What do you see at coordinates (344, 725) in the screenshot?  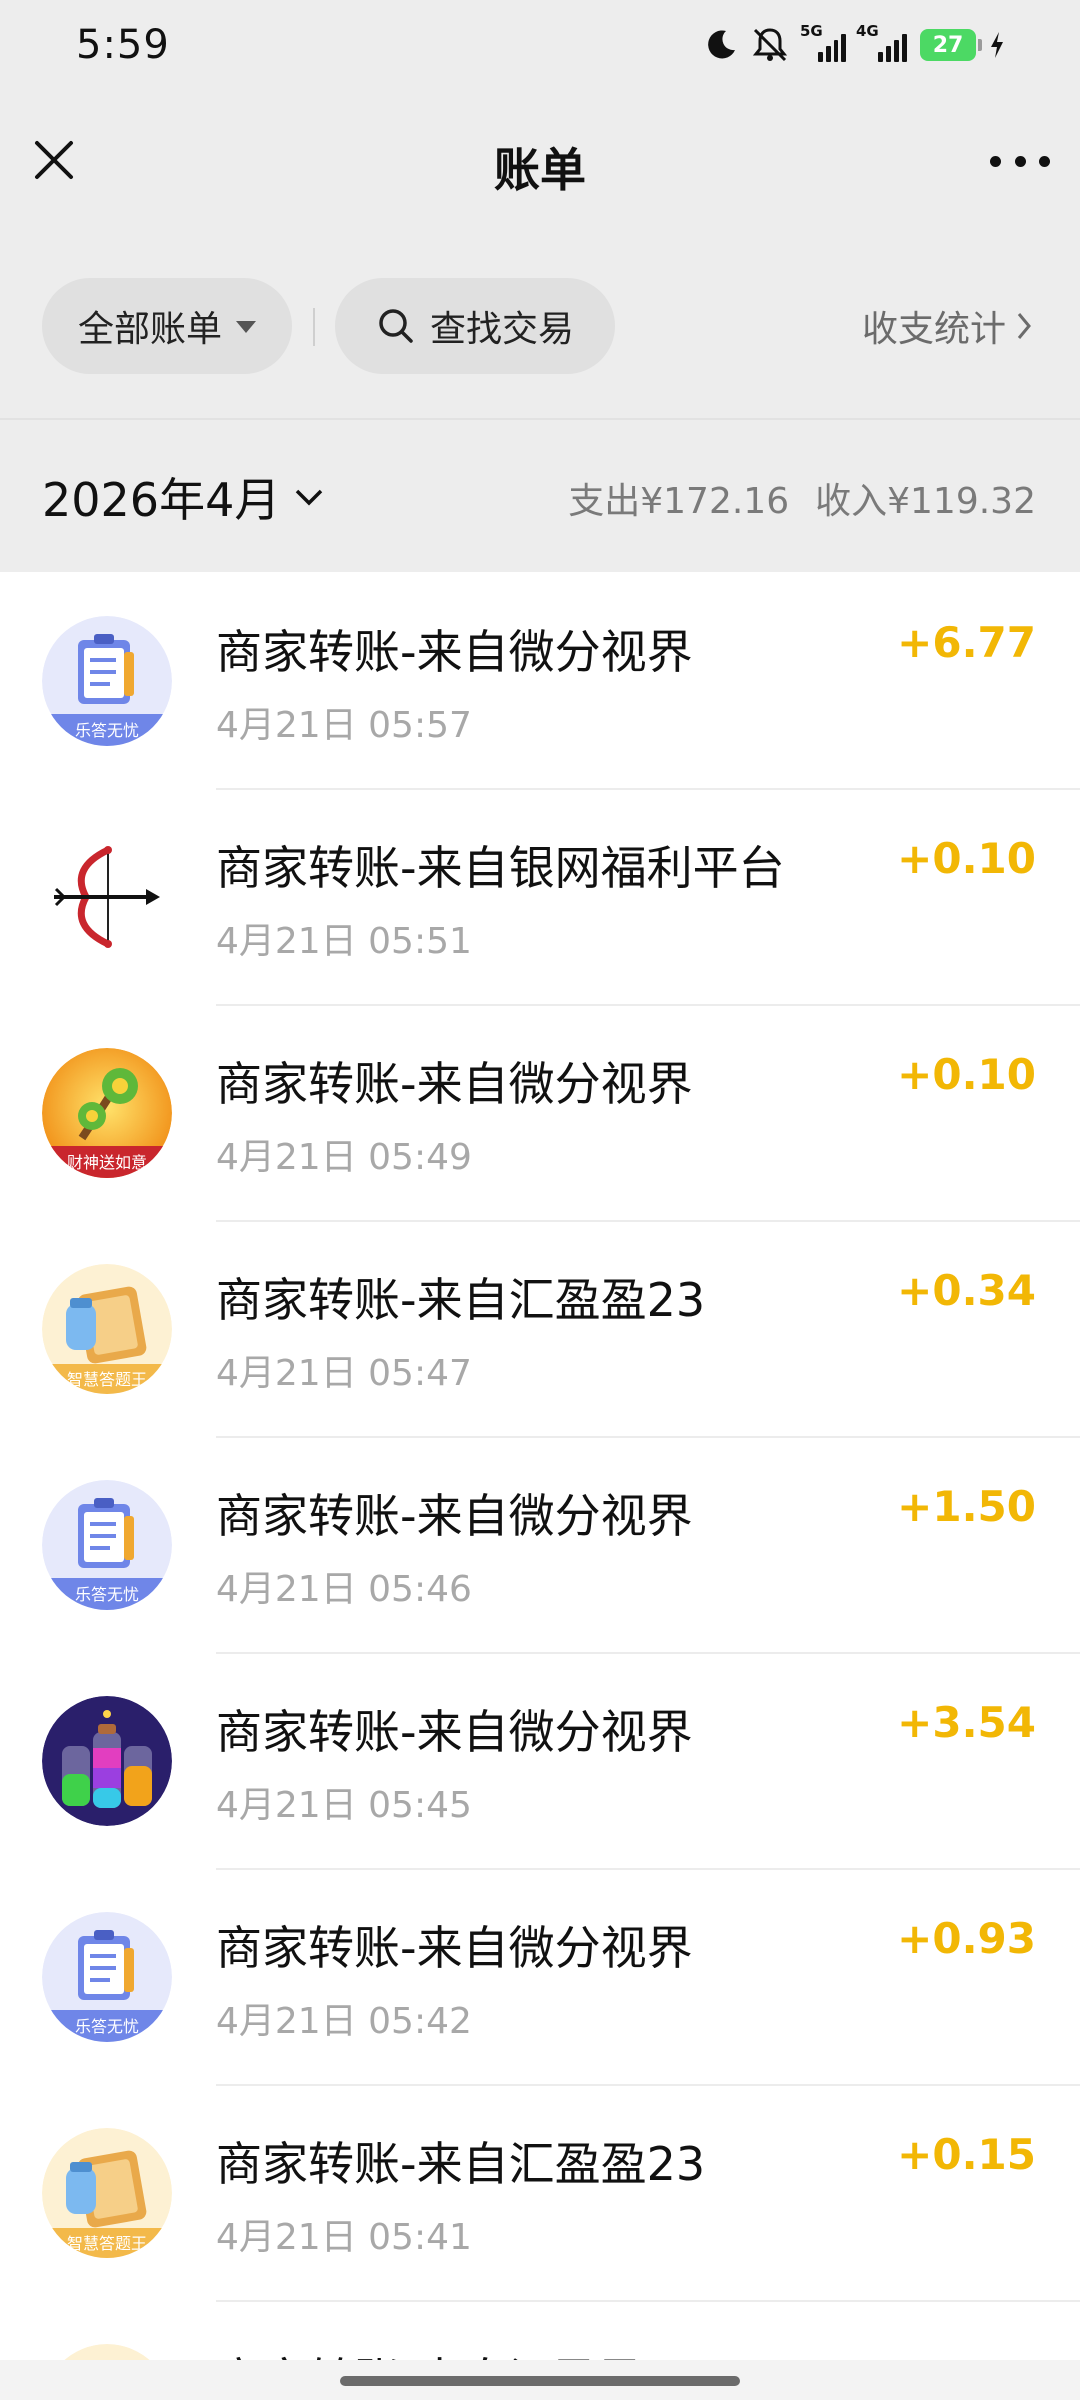 I see `transaction-time: 4月21日 05:57` at bounding box center [344, 725].